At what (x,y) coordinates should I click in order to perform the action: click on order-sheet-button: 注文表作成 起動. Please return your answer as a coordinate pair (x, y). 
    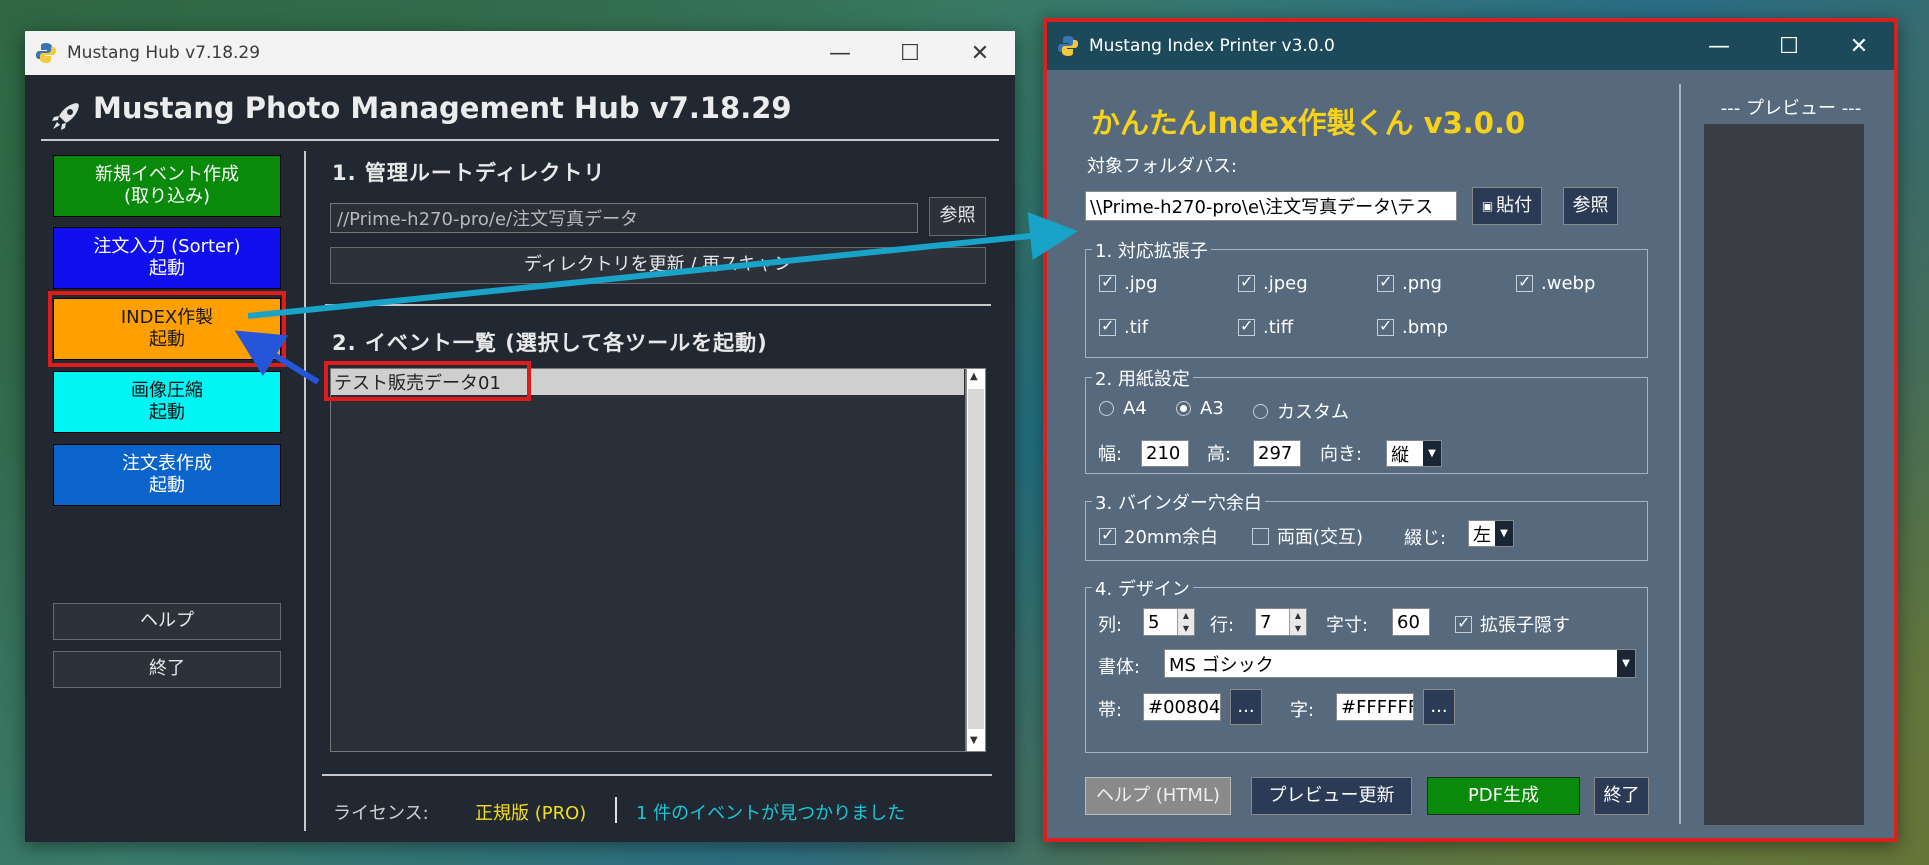
    Looking at the image, I should click on (167, 475).